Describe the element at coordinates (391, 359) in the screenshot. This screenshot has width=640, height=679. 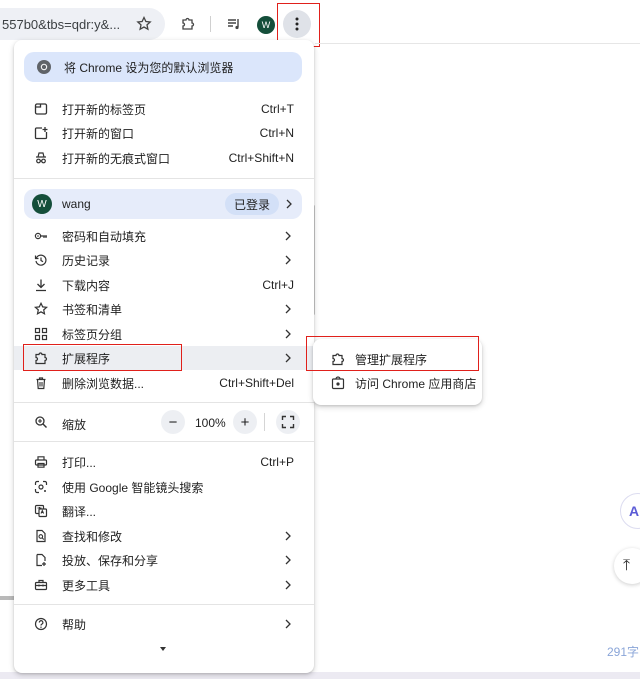
I see `submenu-item-label: 管理扩展程序` at that location.